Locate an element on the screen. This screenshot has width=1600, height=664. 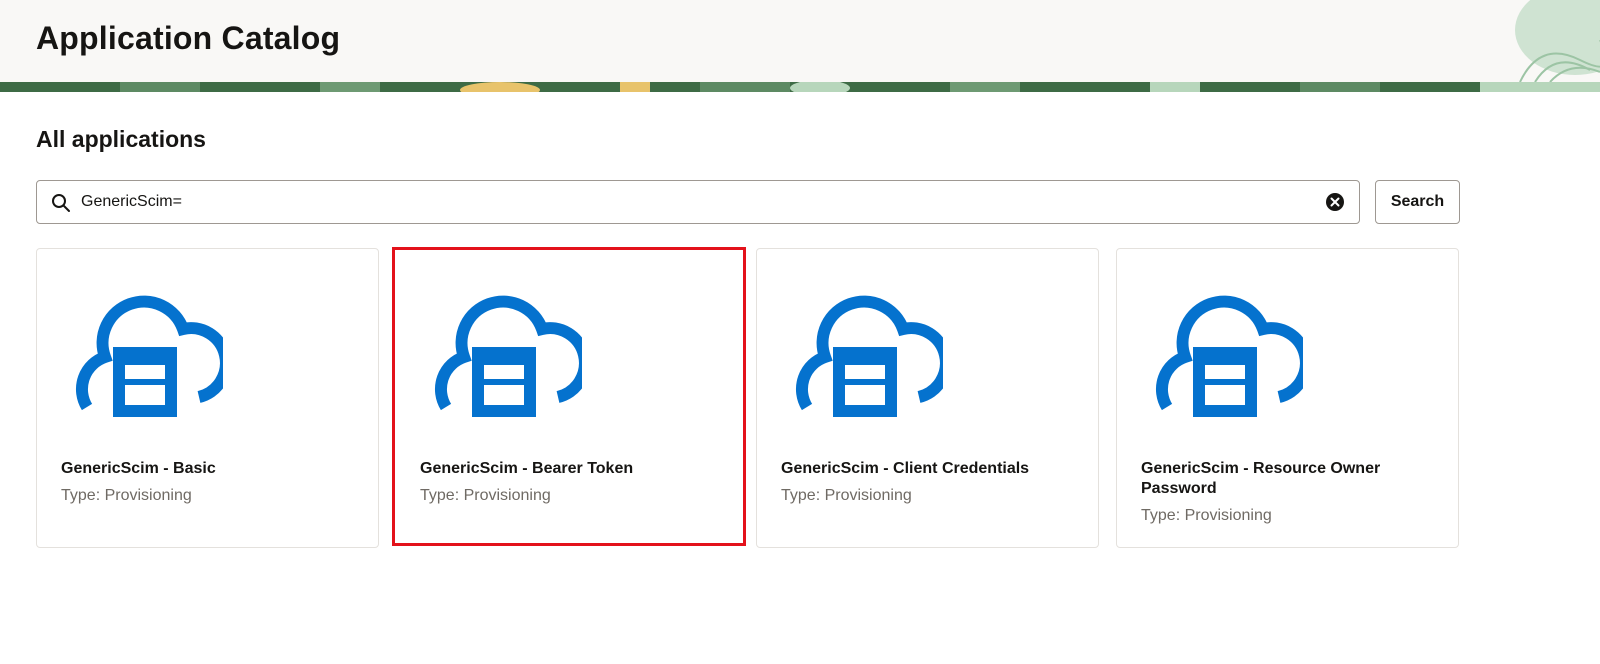
section-title: All applications is located at coordinates (121, 139).